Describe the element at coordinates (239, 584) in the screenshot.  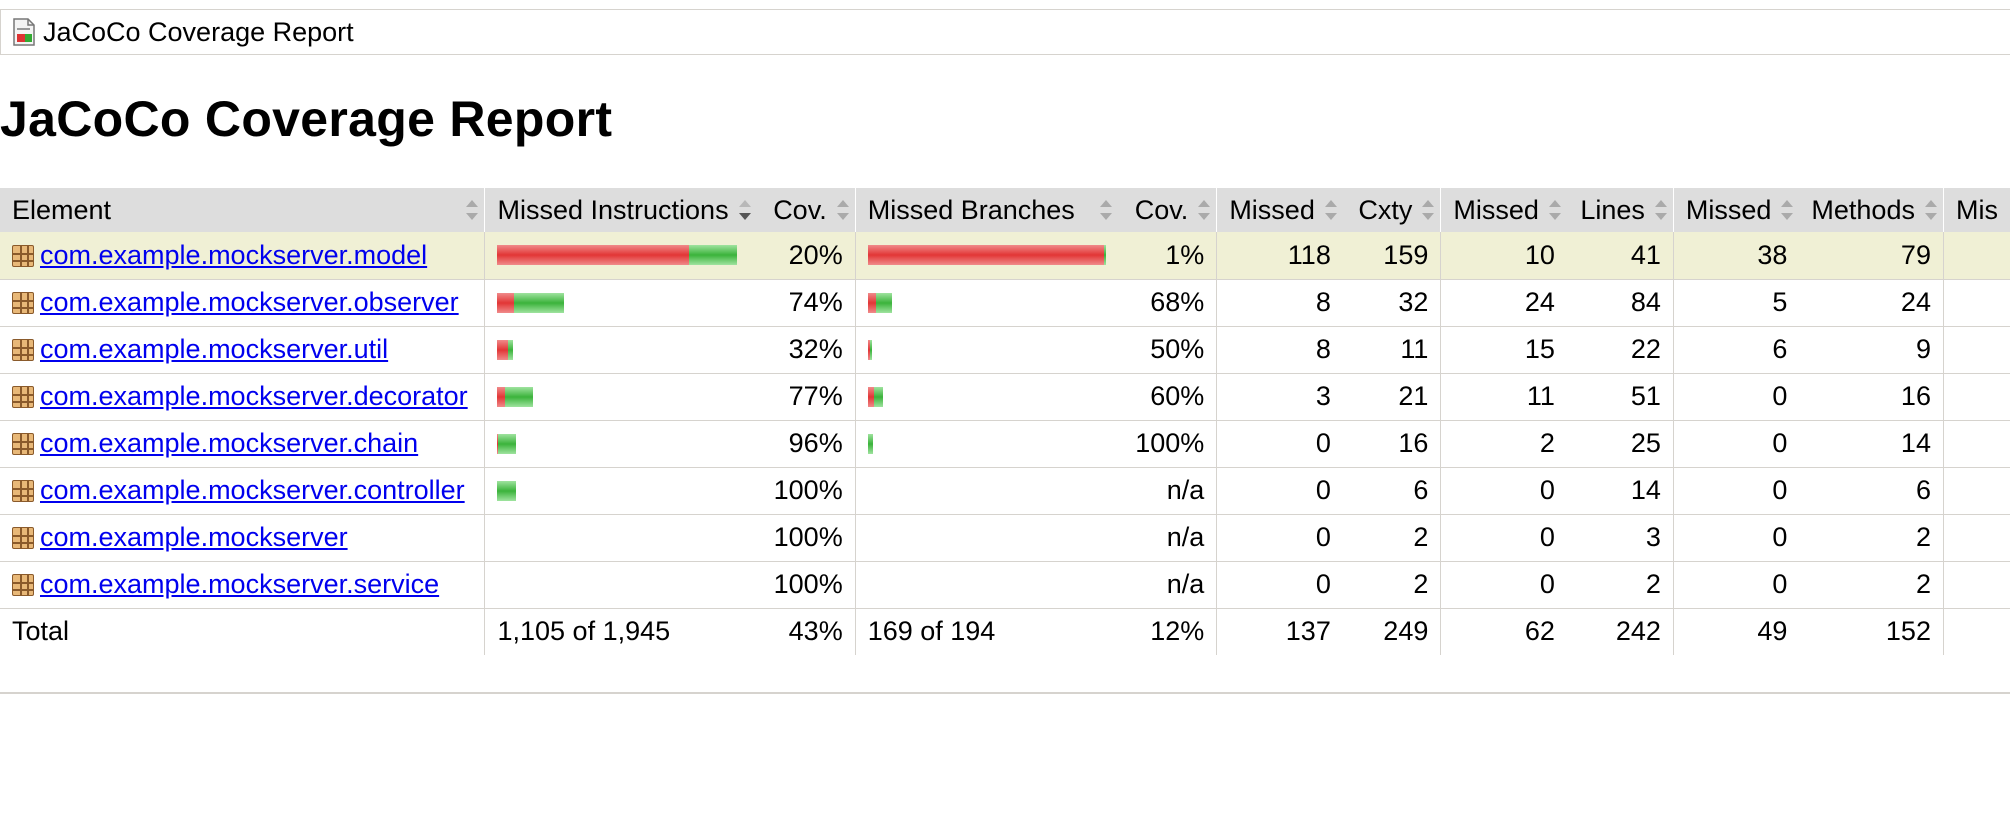
I see `package-link: com.example.mockserver.service` at that location.